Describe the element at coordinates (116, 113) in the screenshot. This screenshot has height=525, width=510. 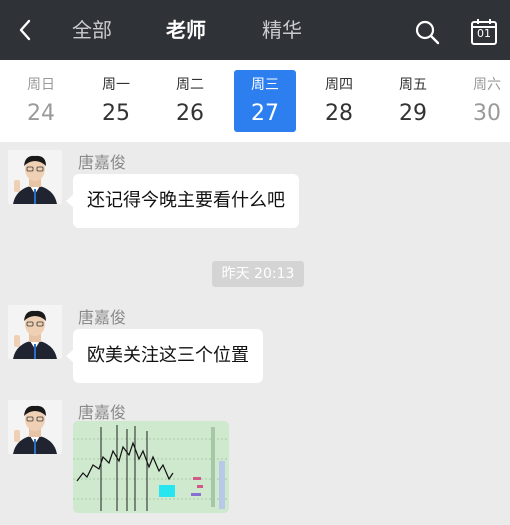
I see `day-number: 25` at that location.